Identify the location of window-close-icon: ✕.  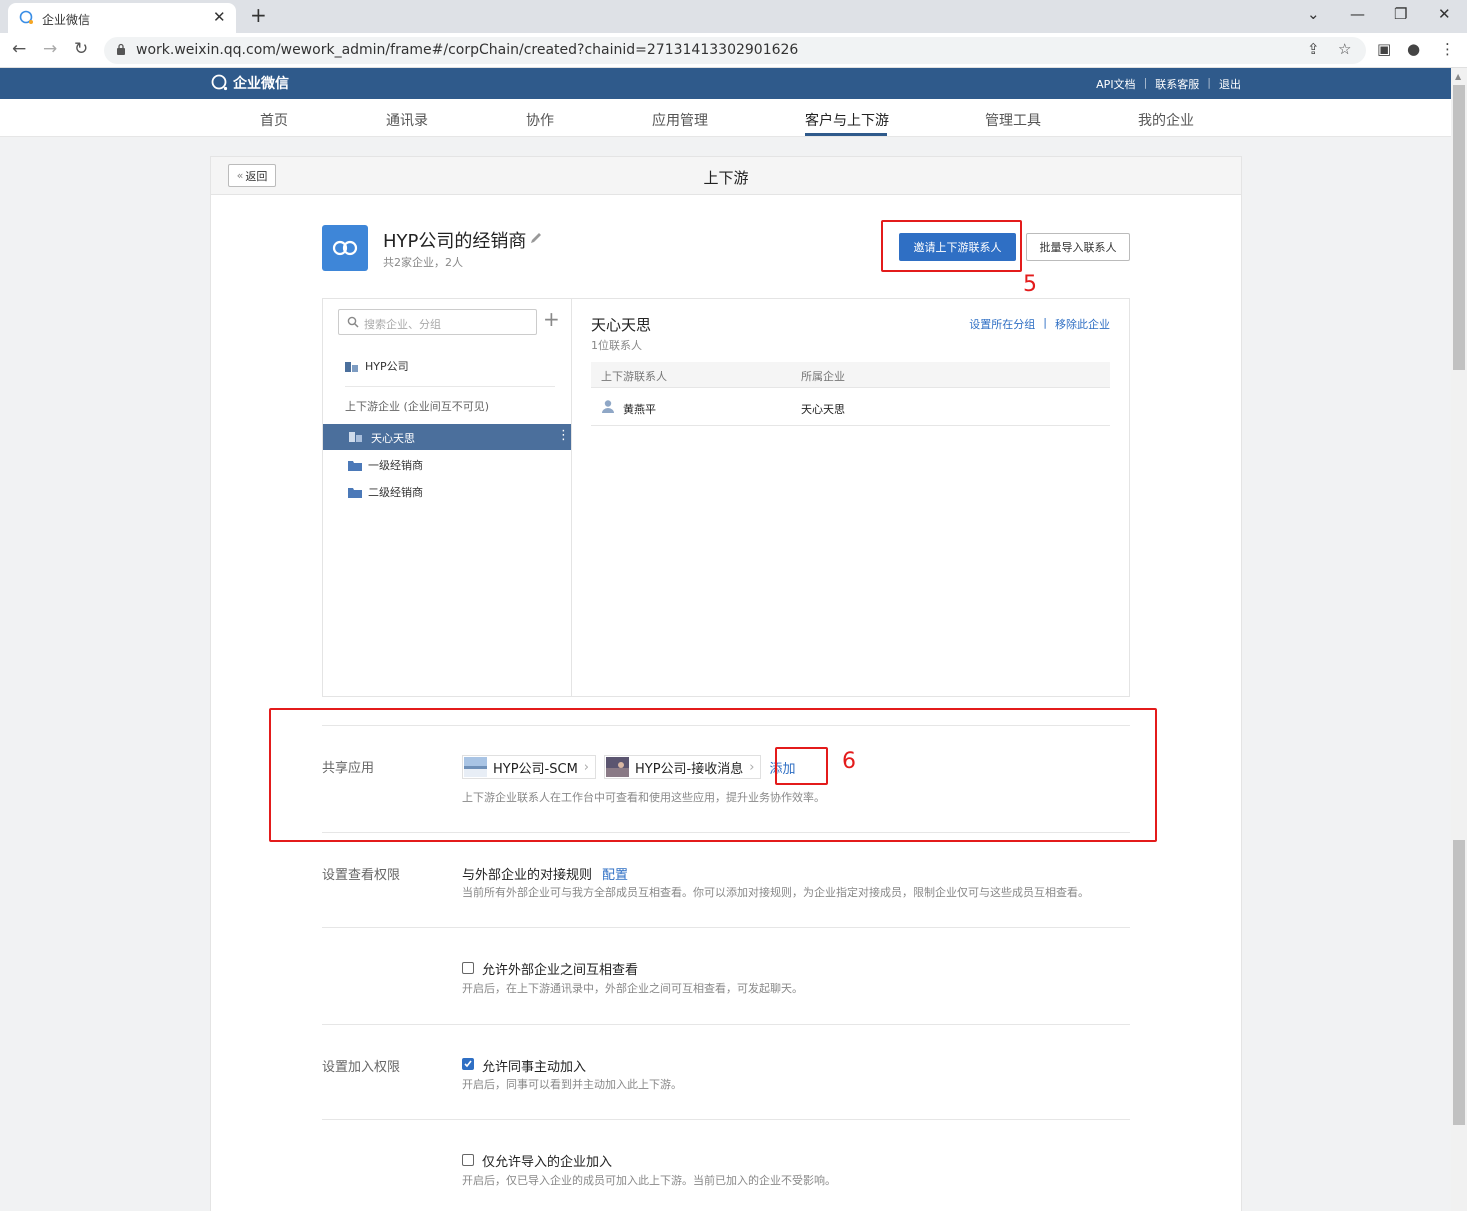
(1444, 14).